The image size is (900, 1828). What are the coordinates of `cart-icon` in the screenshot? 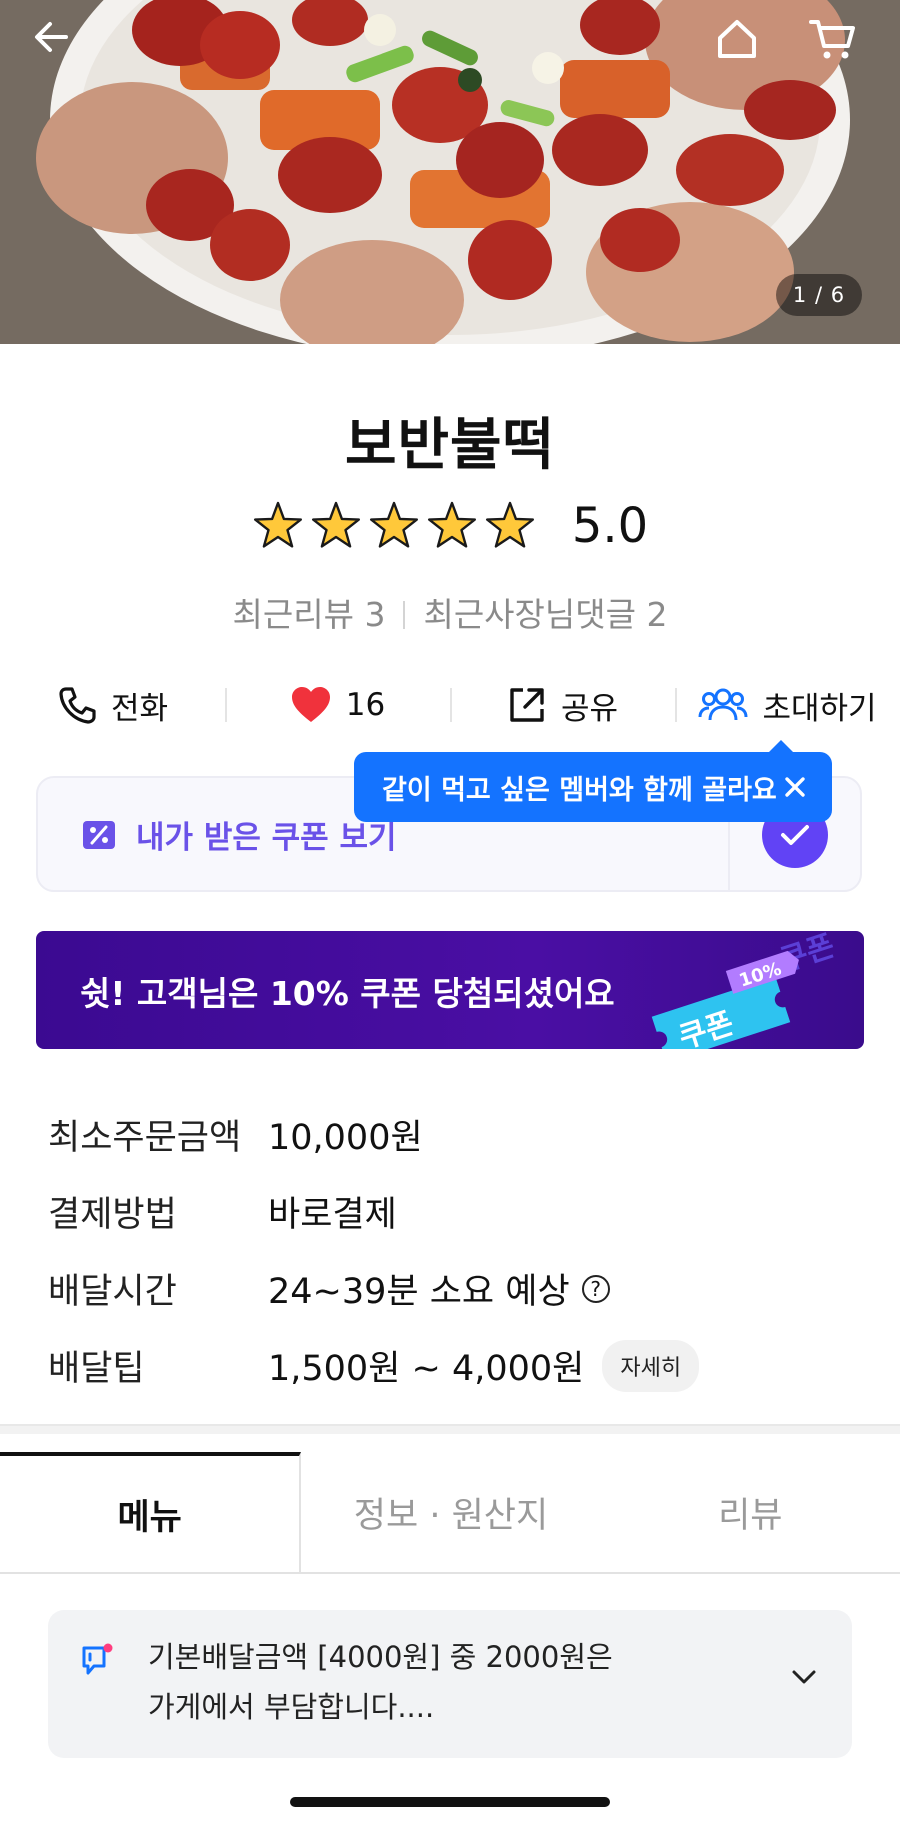 It's located at (832, 39).